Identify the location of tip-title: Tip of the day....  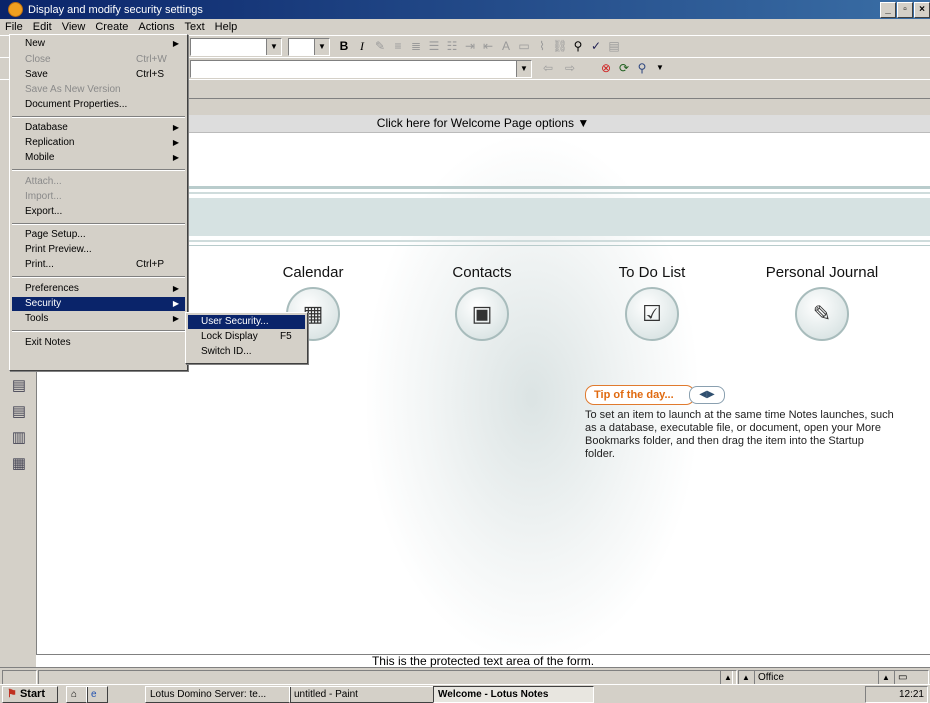
(640, 395).